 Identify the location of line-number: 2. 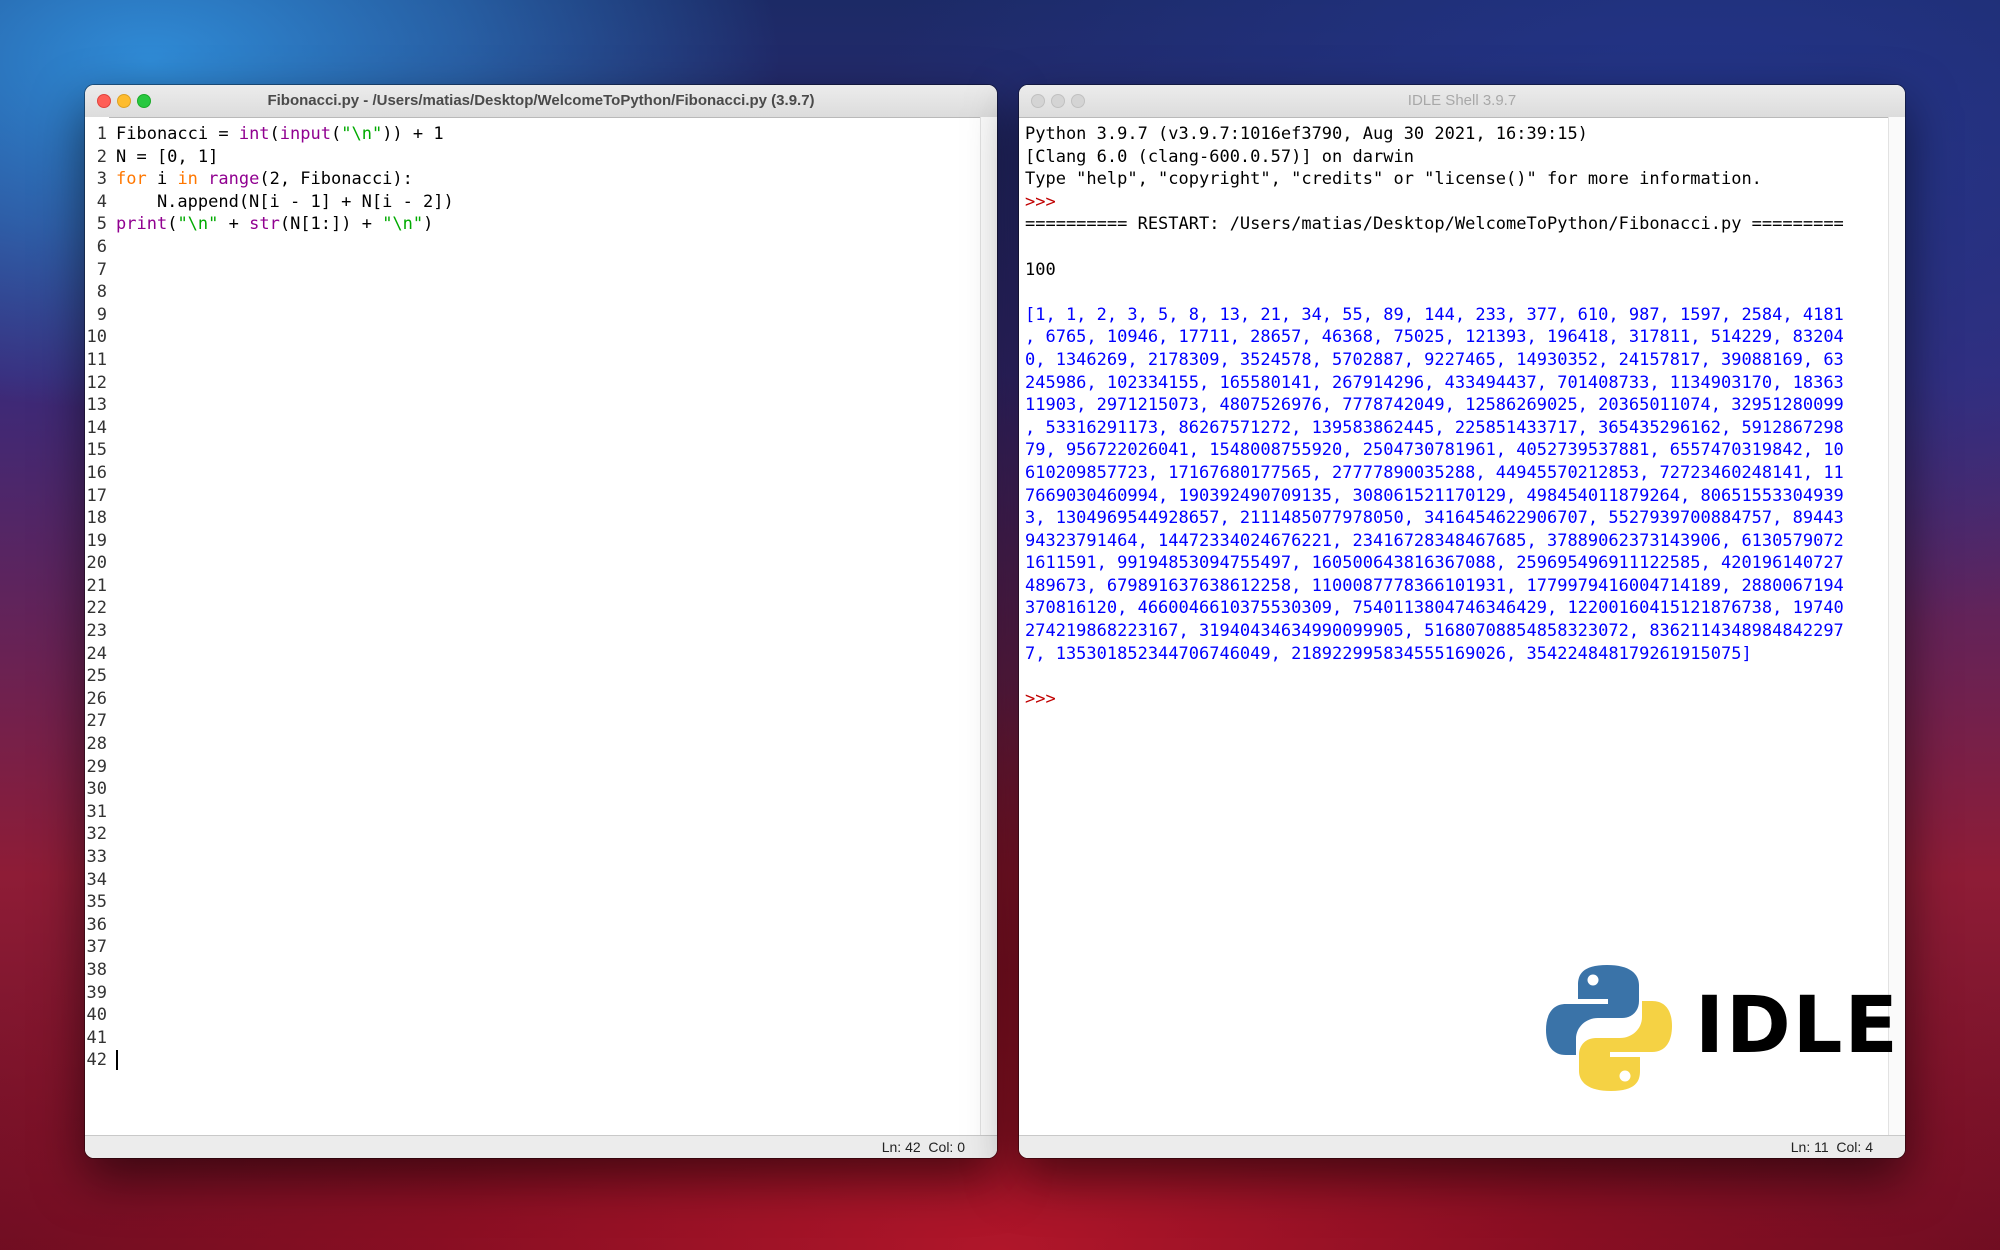
(101, 156).